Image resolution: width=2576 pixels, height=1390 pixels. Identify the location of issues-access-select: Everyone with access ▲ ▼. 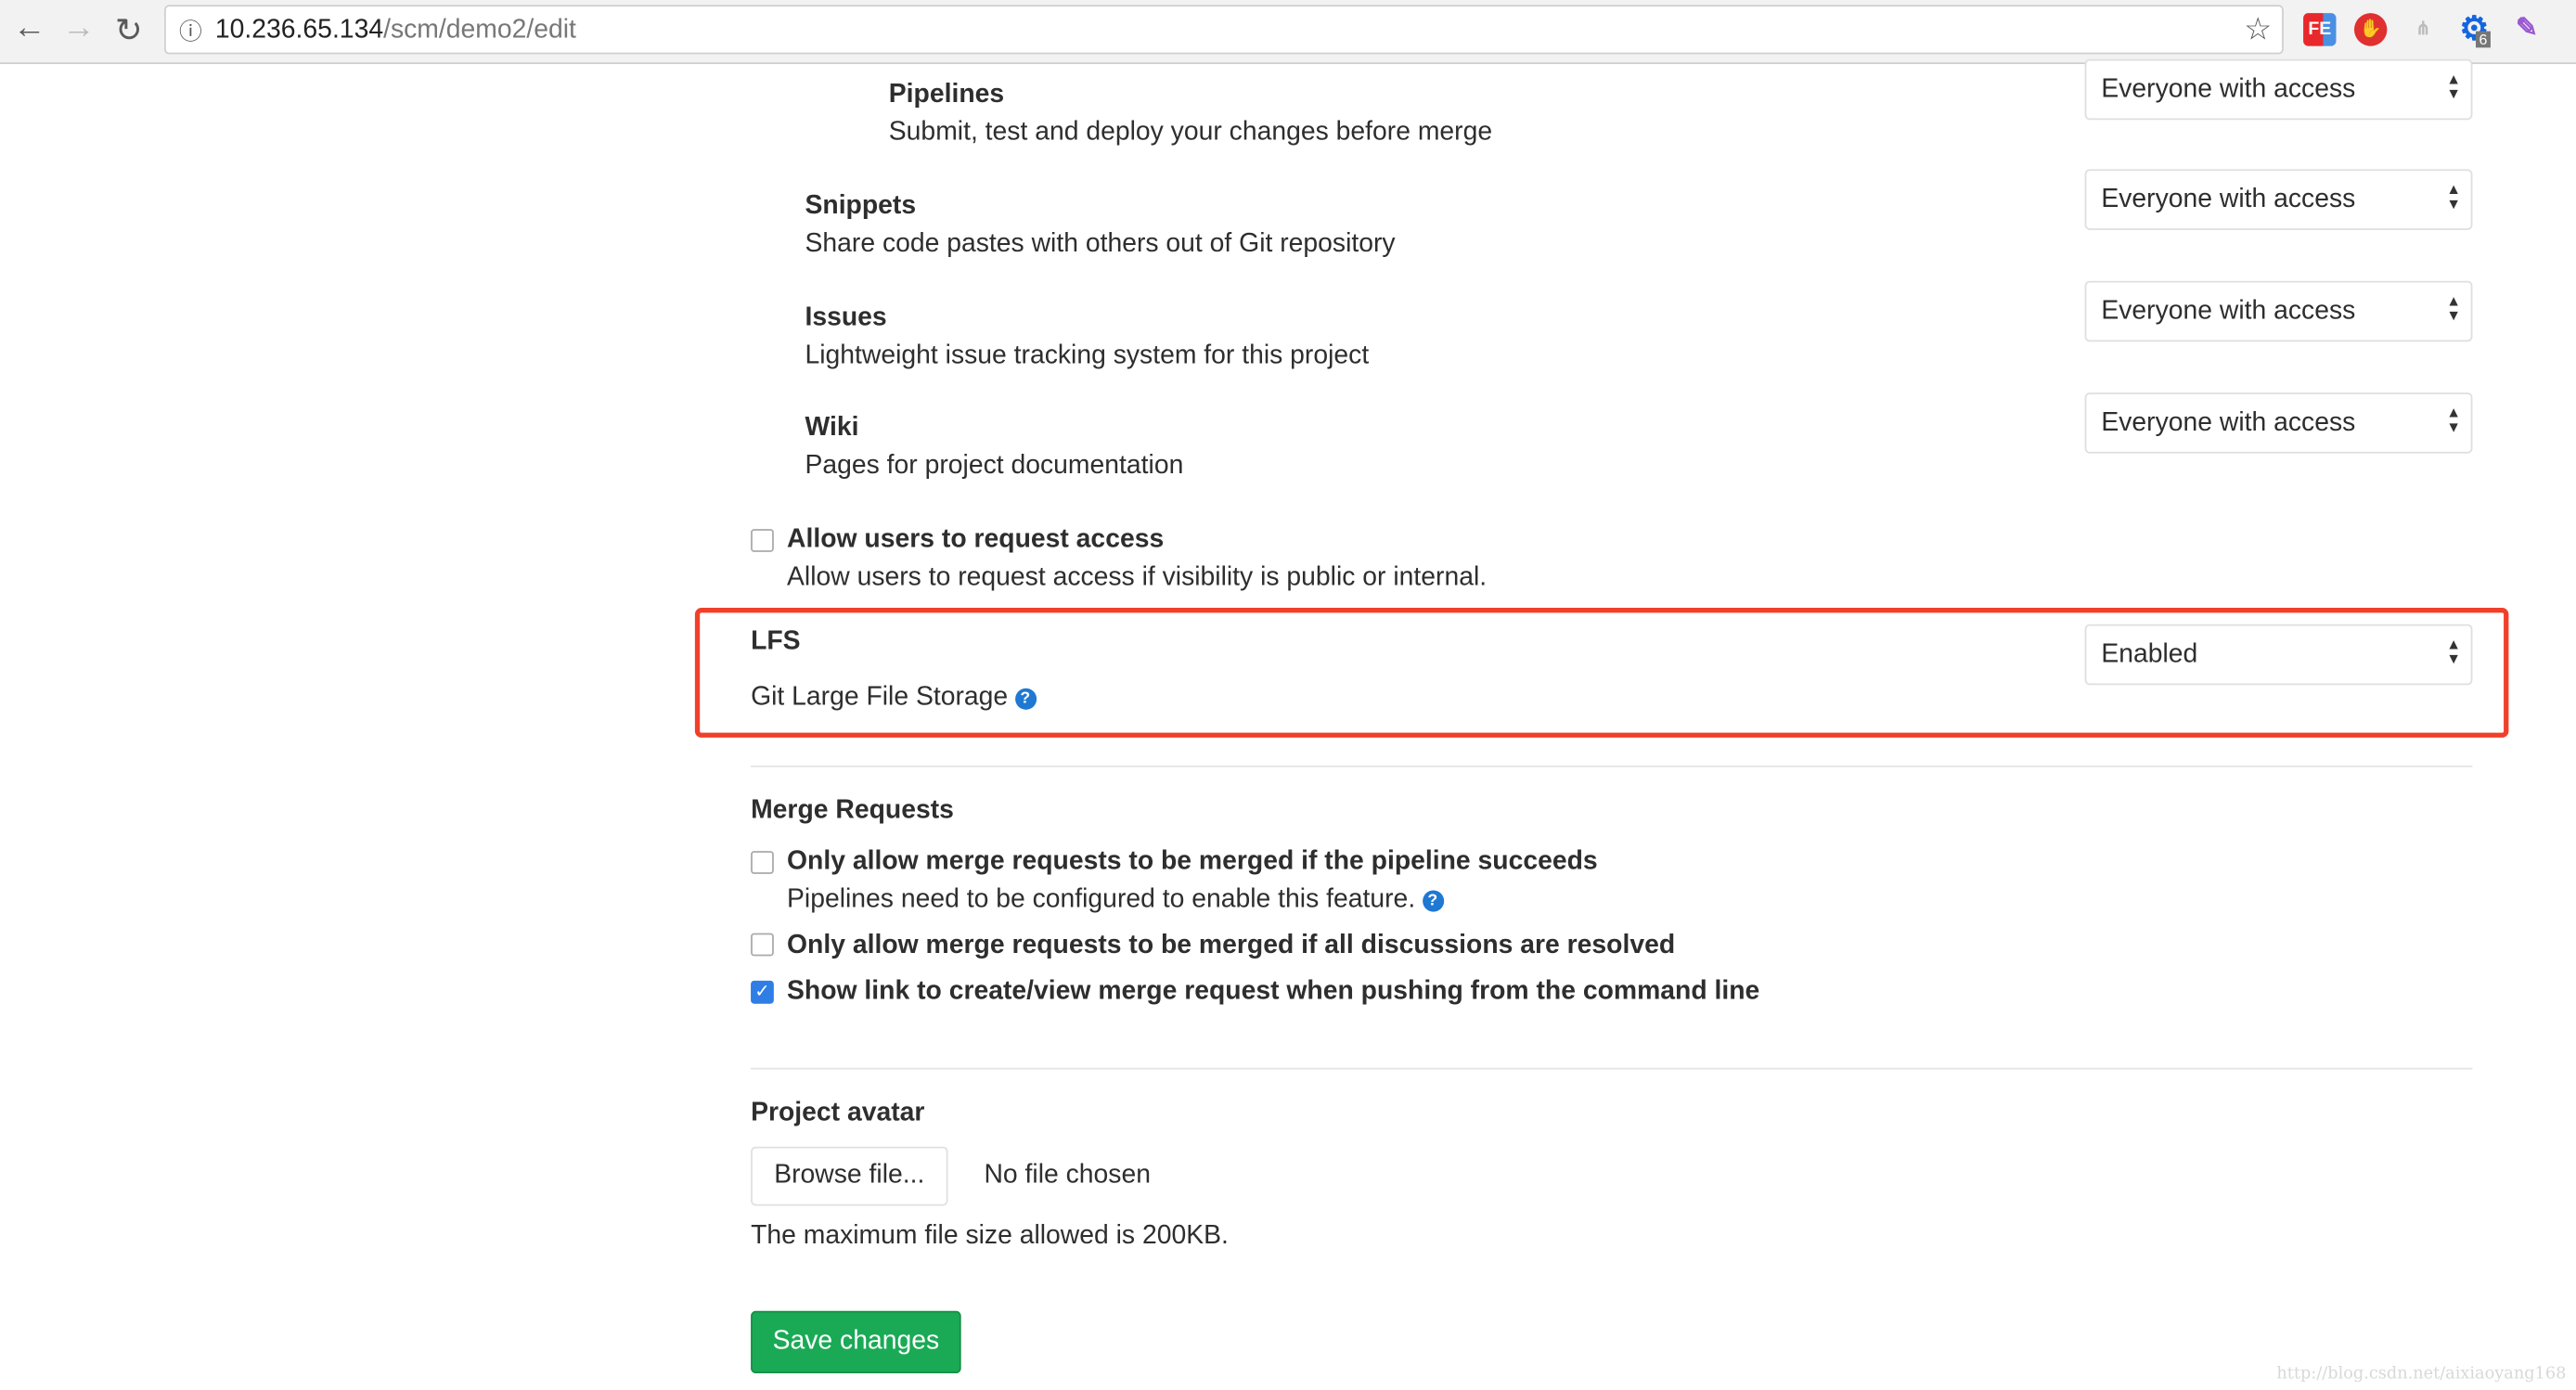
(2278, 311).